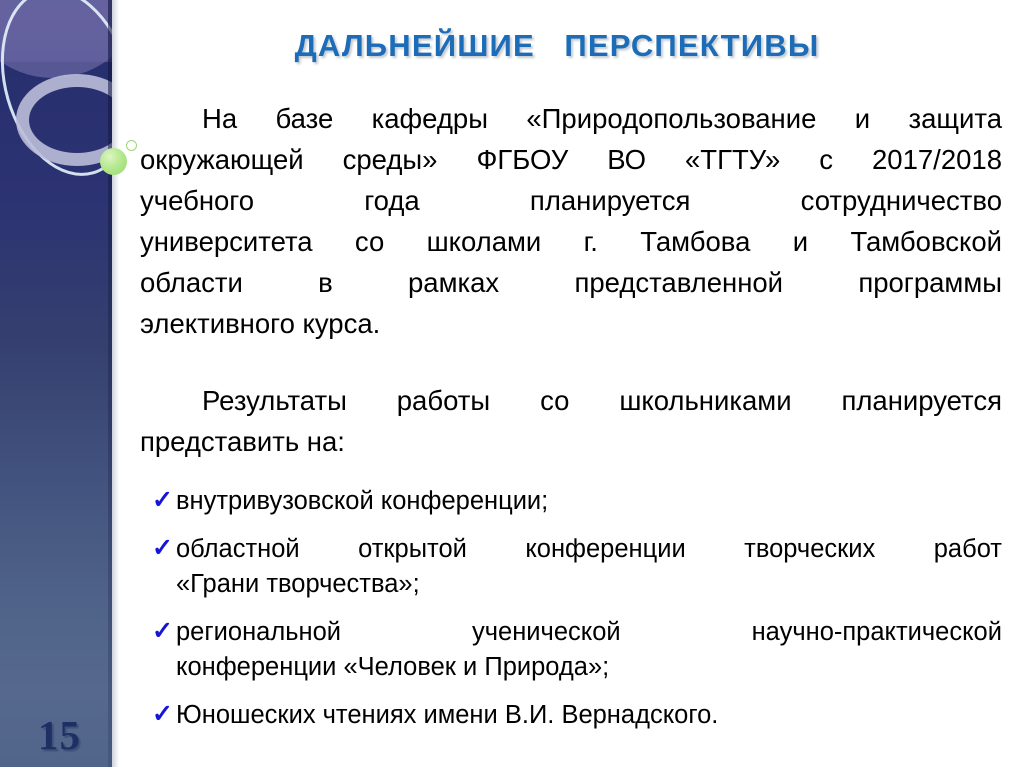 The width and height of the screenshot is (1024, 767). What do you see at coordinates (131, 145) in the screenshot?
I see `green-ring-icon` at bounding box center [131, 145].